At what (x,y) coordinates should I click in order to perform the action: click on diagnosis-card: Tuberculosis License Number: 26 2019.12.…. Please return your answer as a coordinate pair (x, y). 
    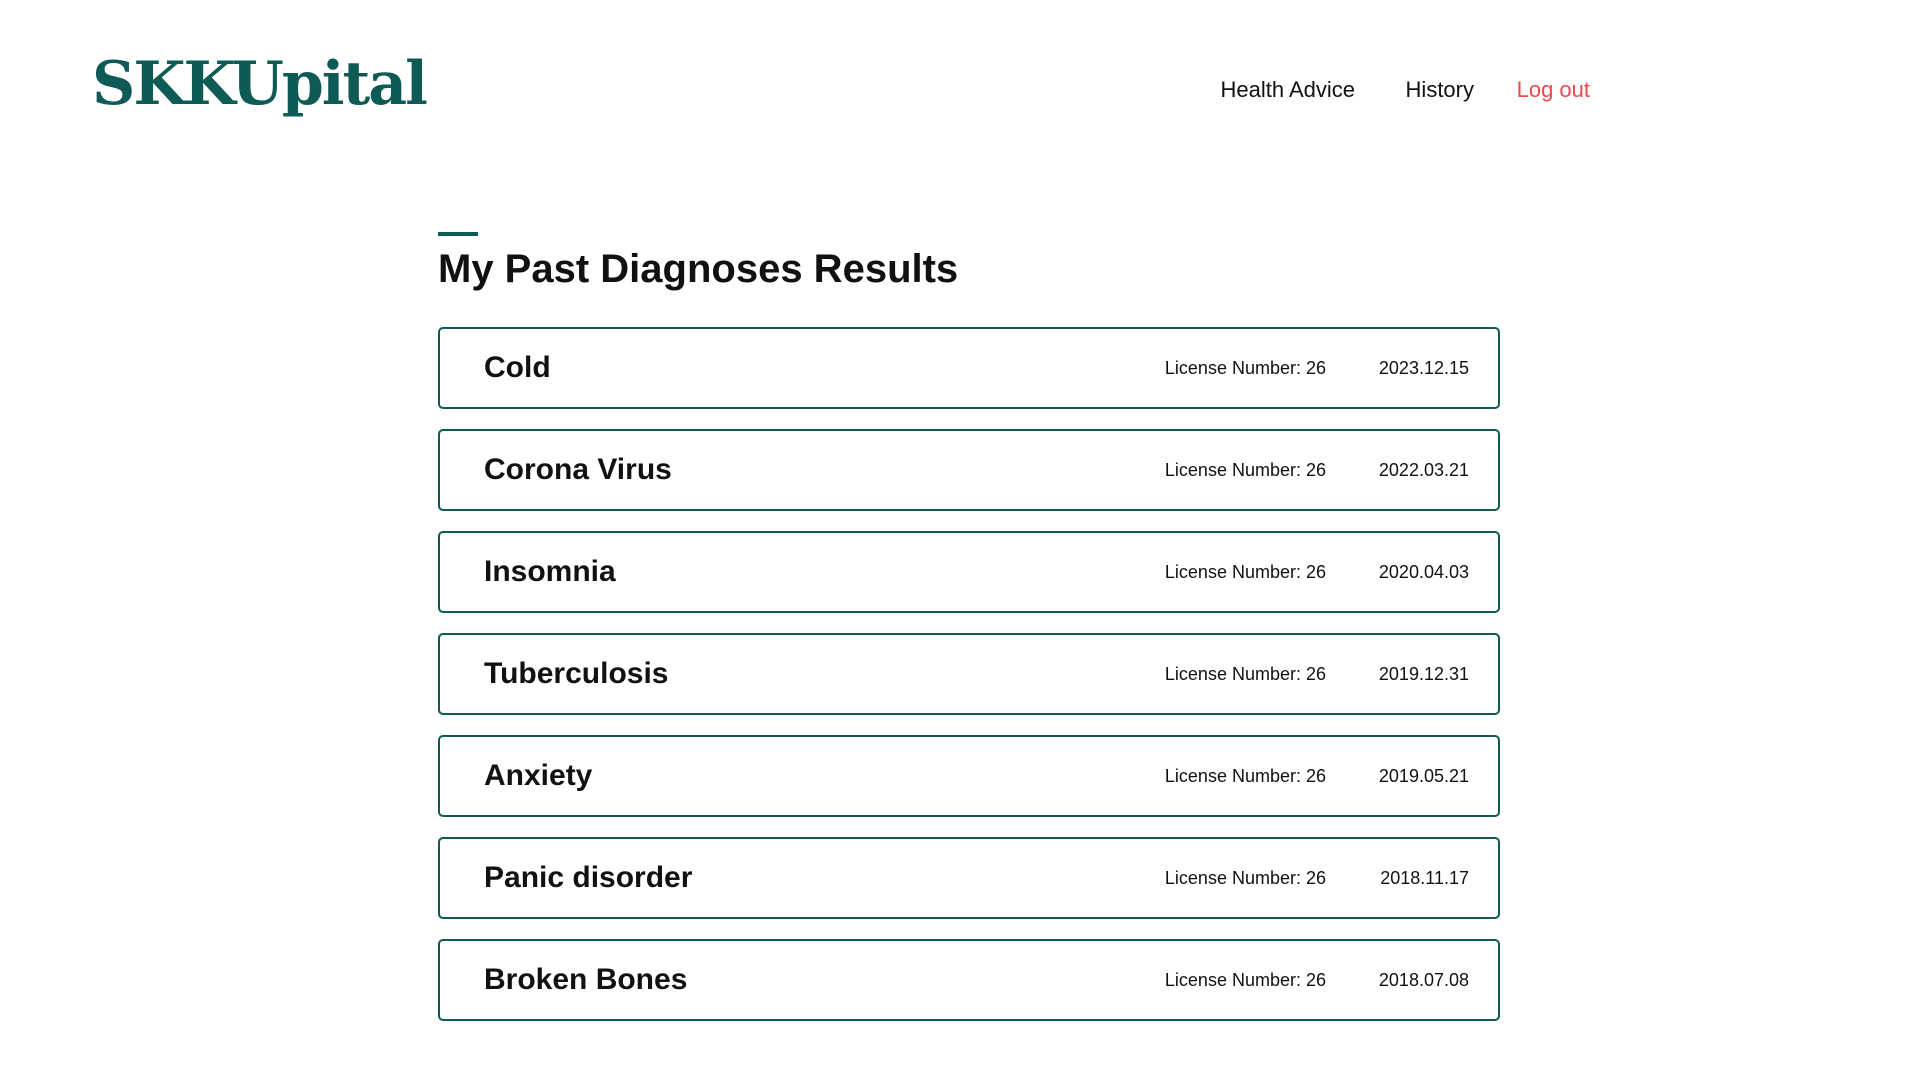
    Looking at the image, I should click on (969, 674).